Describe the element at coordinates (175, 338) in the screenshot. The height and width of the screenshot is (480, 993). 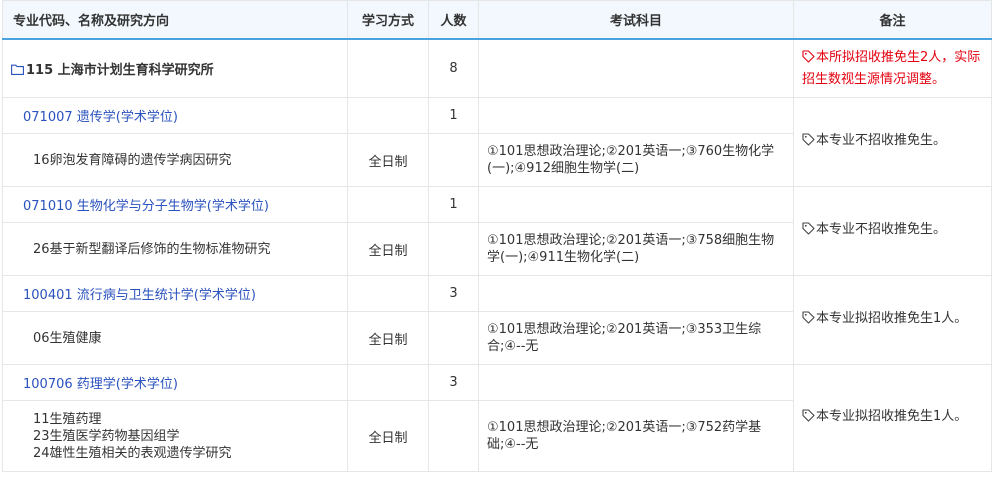
I see `research-direction: 06生殖健康` at that location.